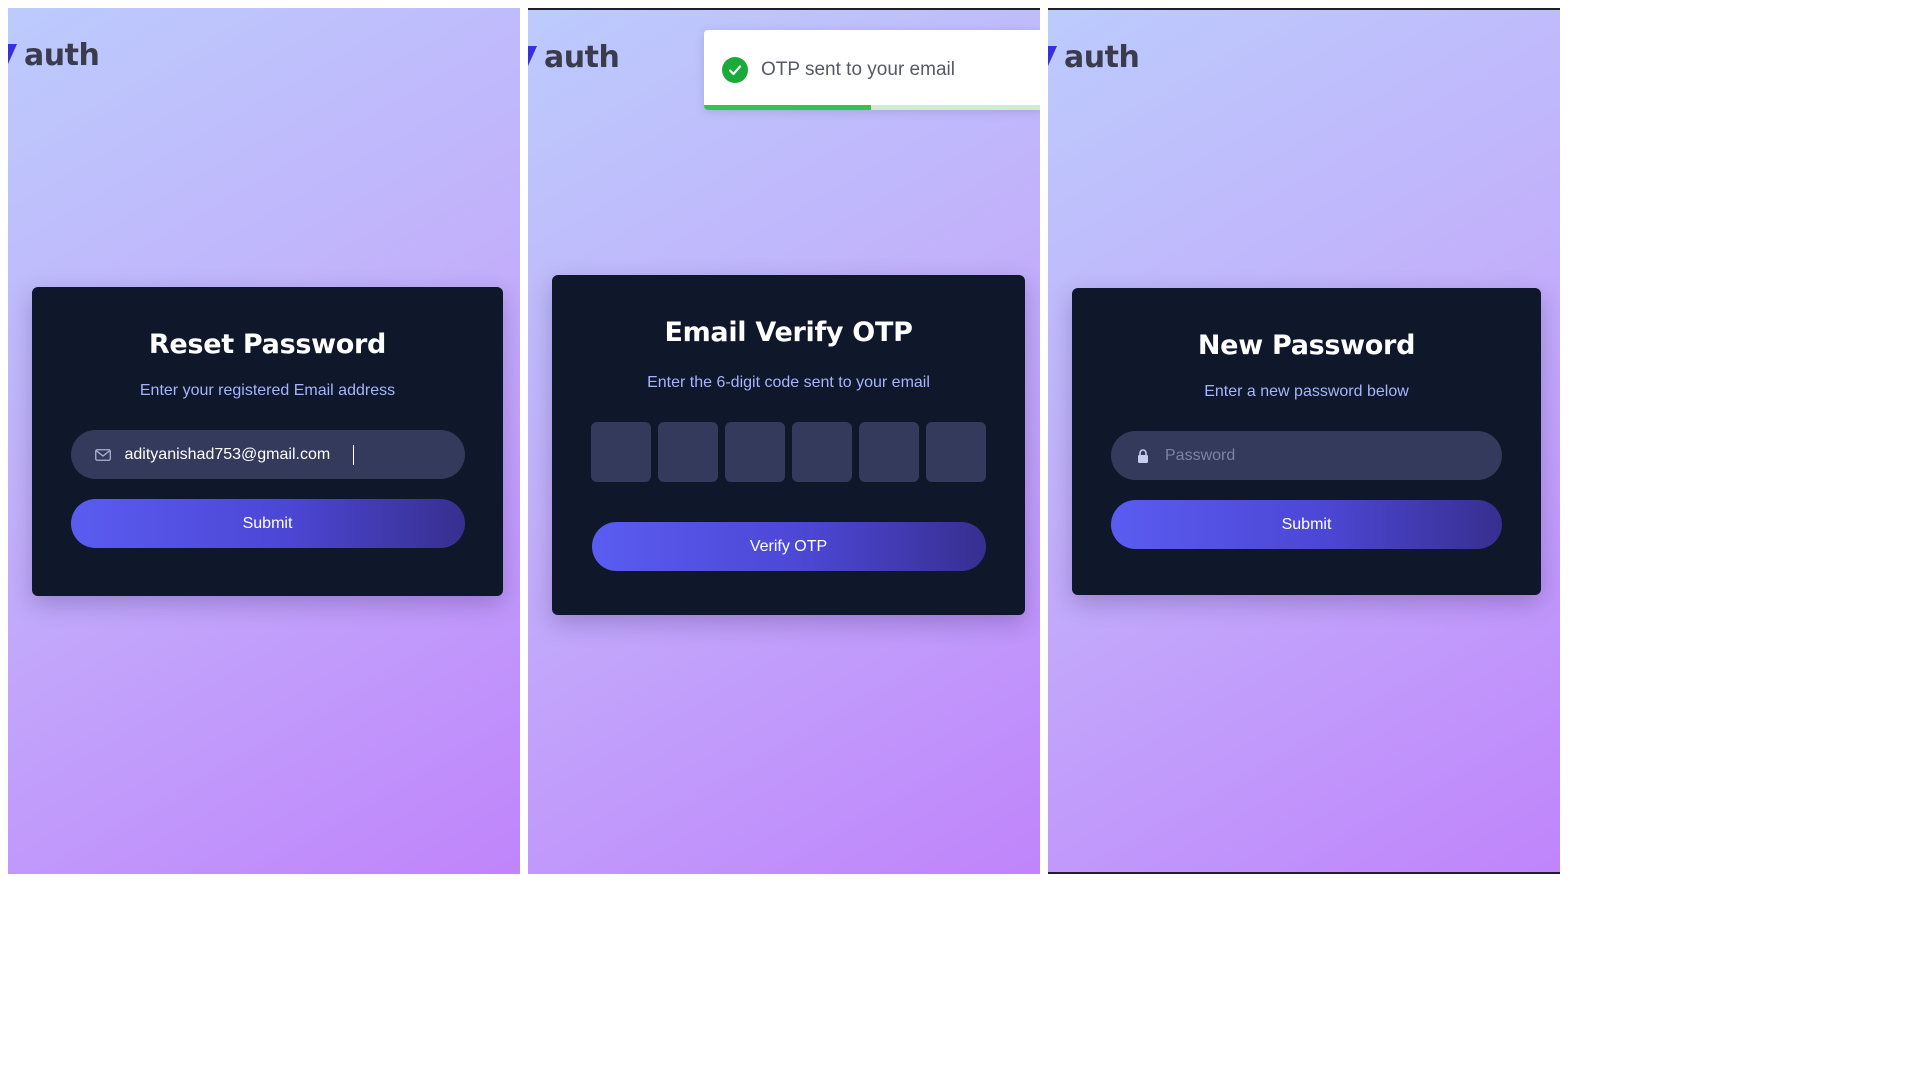 This screenshot has height=1080, width=1920. What do you see at coordinates (788, 546) in the screenshot?
I see `verify-otp-button: Verify OTP` at bounding box center [788, 546].